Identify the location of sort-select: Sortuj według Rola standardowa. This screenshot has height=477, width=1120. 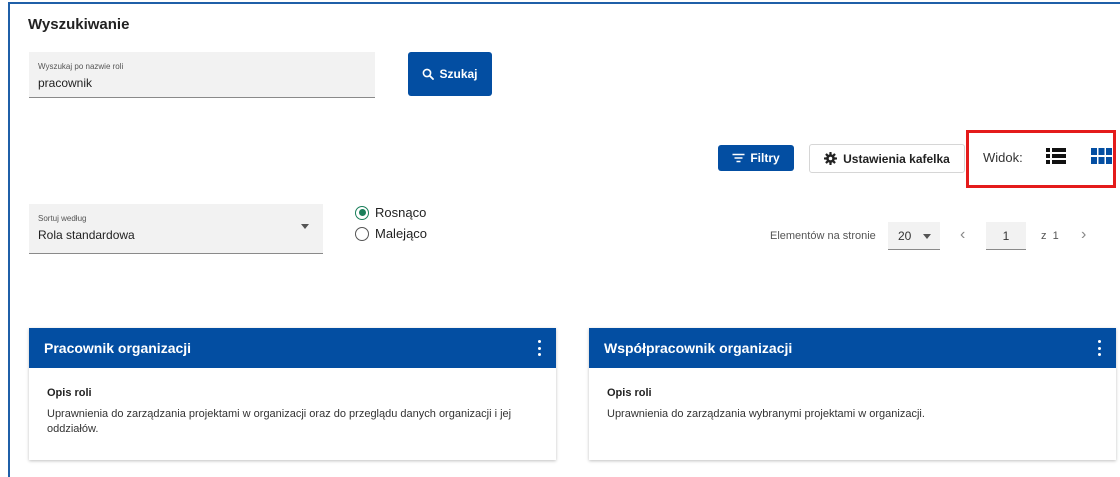
(176, 229).